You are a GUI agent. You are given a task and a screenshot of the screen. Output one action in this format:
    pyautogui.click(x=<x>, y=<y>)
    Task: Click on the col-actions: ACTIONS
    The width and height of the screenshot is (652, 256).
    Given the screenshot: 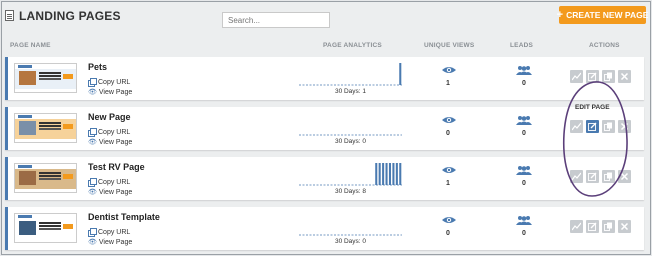 What is the action you would take?
    pyautogui.click(x=604, y=45)
    